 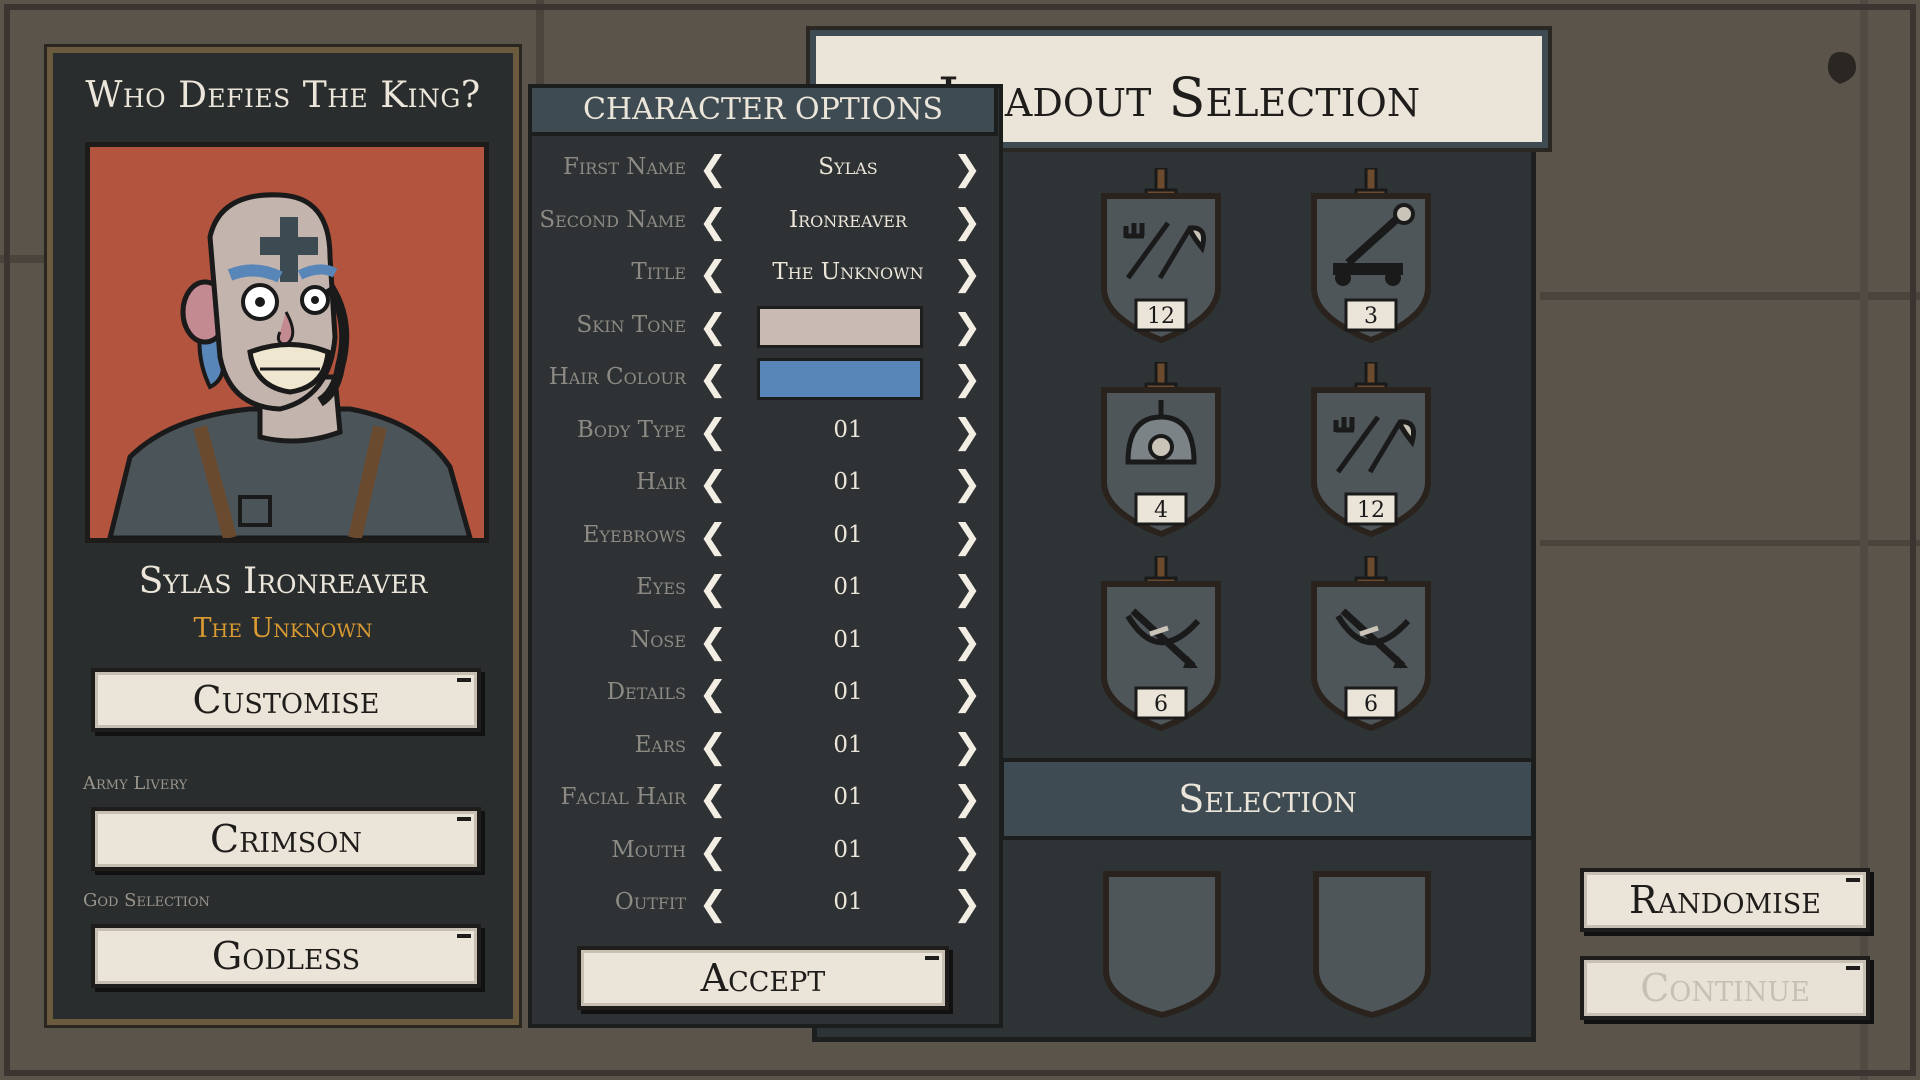 I want to click on option-row: Mouth ❮ 01 ❯, so click(x=763, y=853).